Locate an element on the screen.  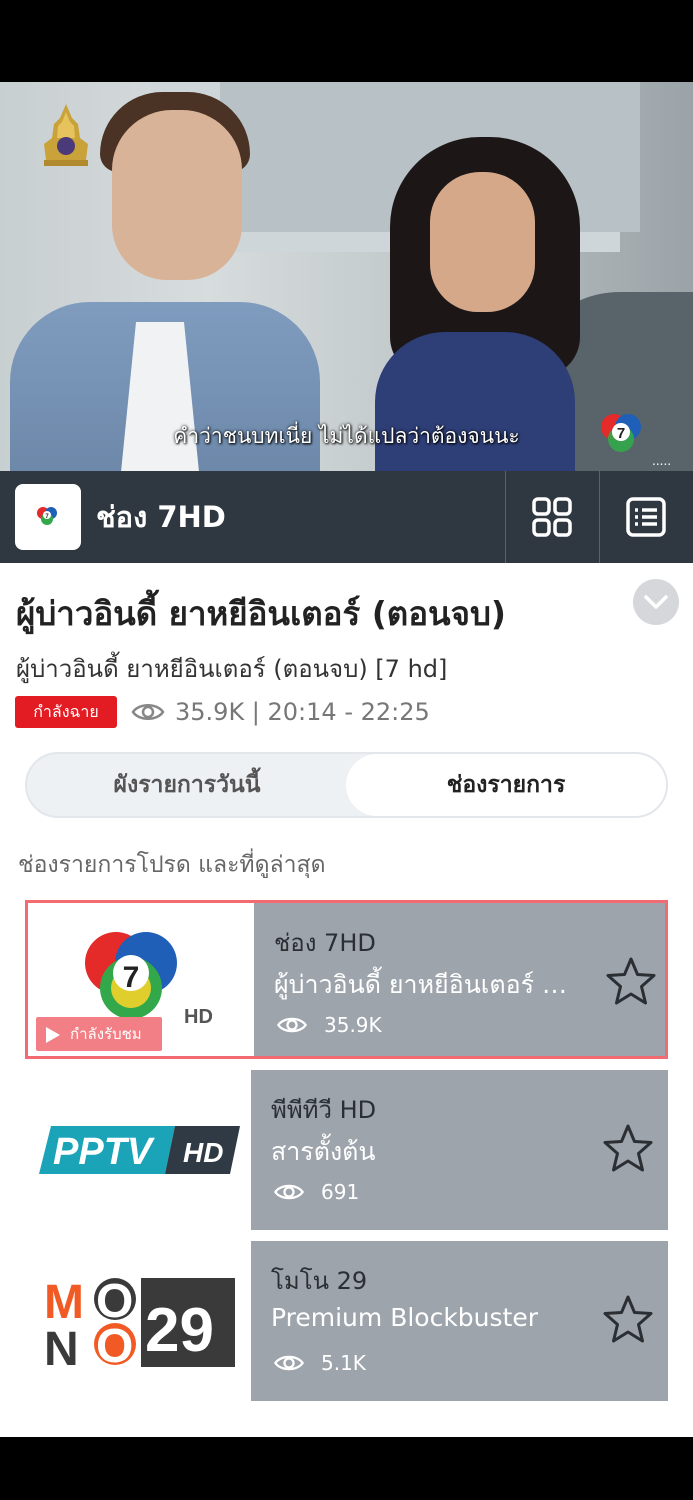
ch7-watermark-icon: 7 is located at coordinates (621, 433).